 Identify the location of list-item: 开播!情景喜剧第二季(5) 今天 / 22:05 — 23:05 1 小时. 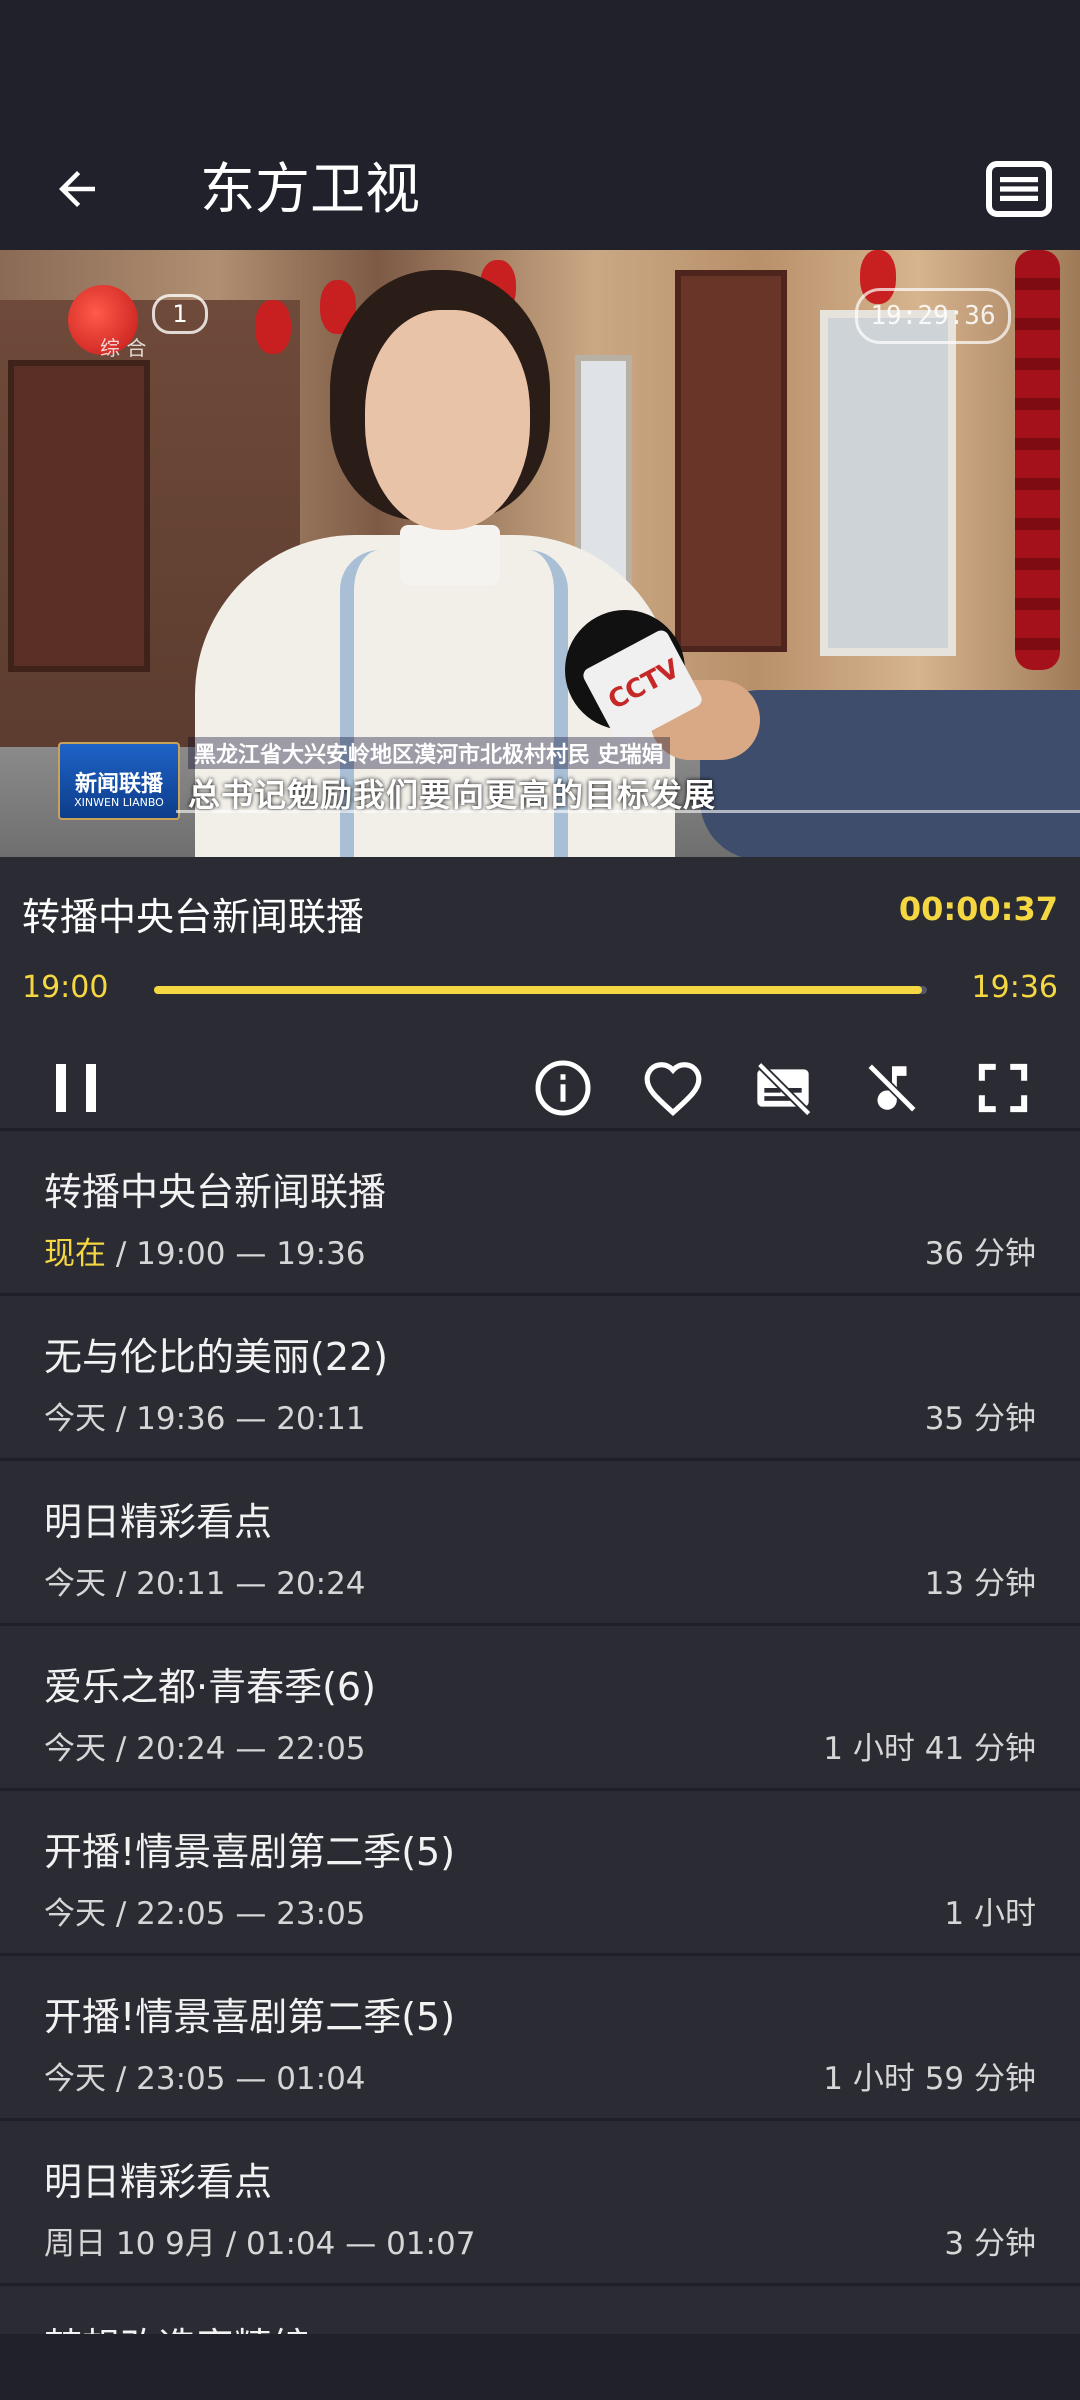
(540, 1873).